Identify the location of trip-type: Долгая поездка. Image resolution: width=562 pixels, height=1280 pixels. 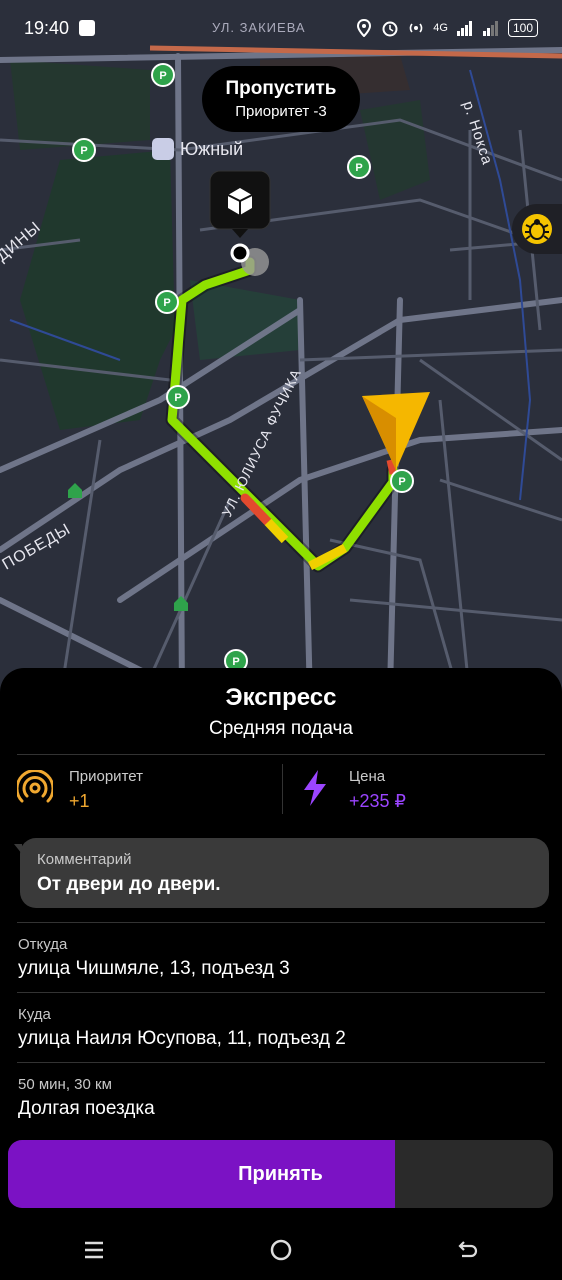
(86, 1108).